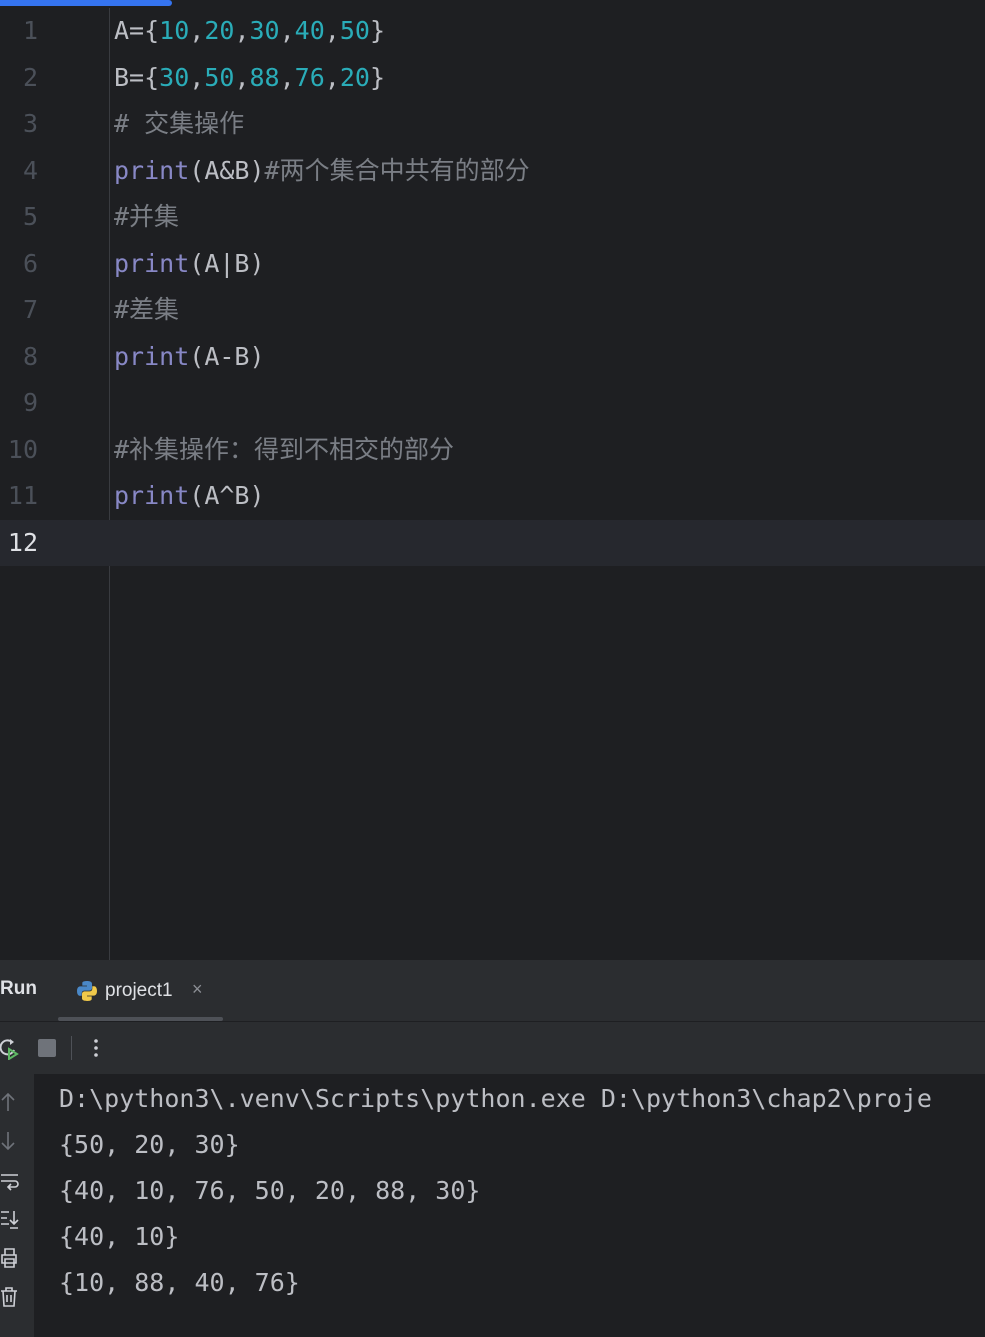 This screenshot has width=985, height=1337. What do you see at coordinates (30, 30) in the screenshot?
I see `line-number: 1` at bounding box center [30, 30].